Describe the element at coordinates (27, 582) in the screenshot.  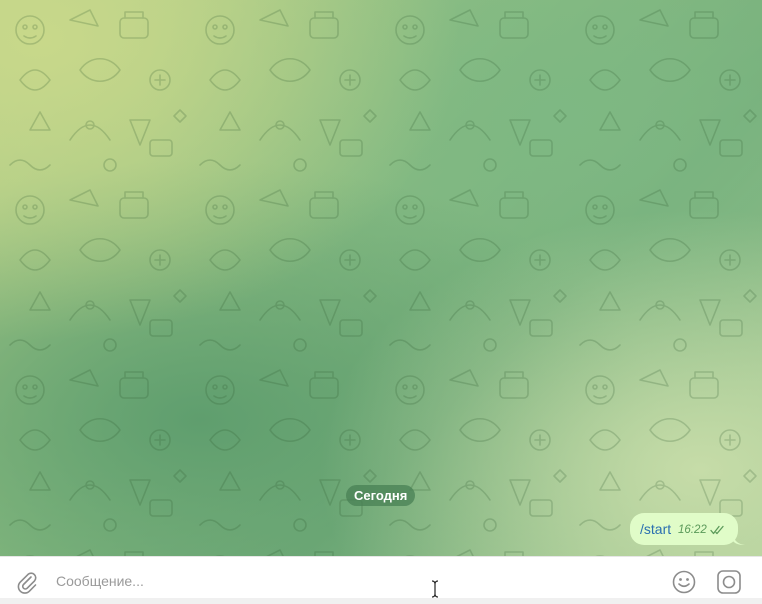
I see `paperclip-icon` at that location.